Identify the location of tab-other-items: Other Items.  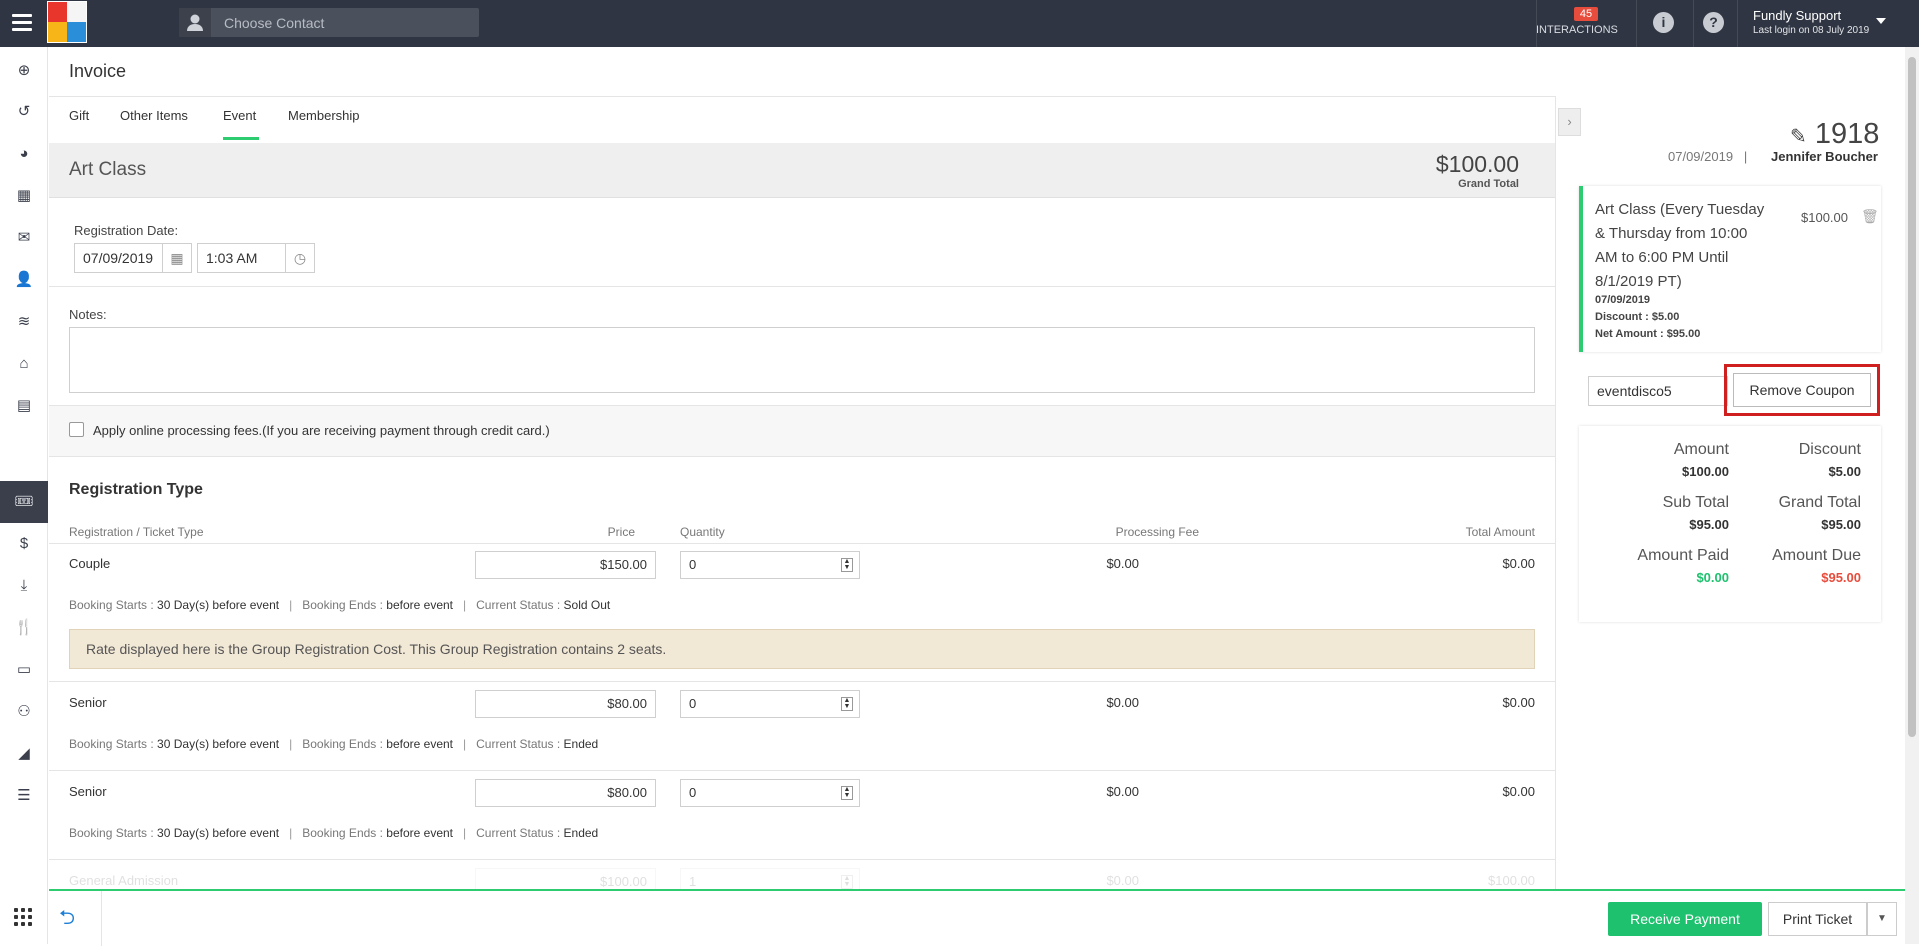
(154, 115).